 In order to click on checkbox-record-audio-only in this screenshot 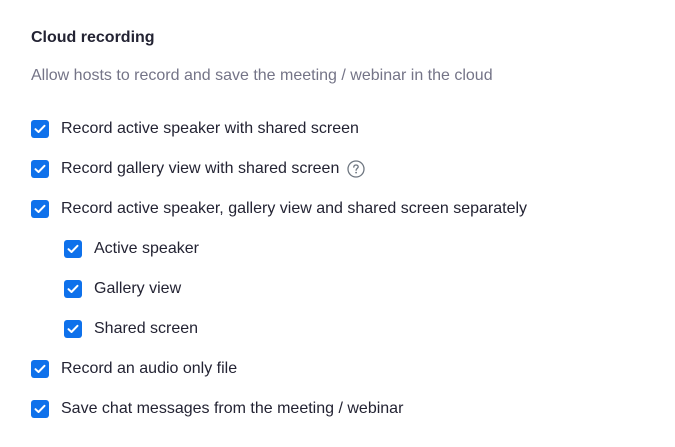, I will do `click(40, 369)`.